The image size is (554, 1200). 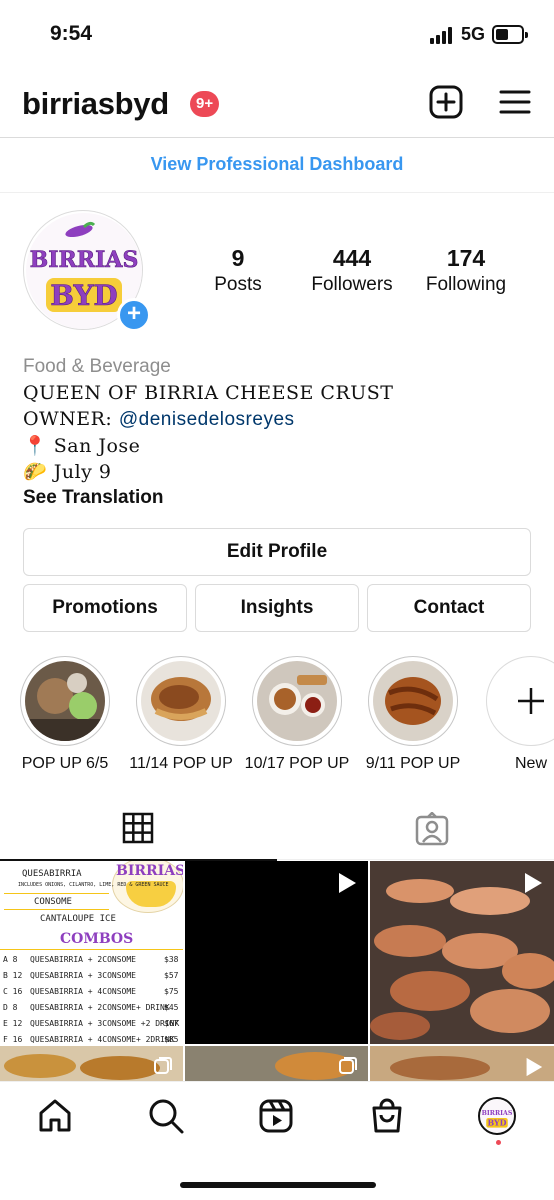 What do you see at coordinates (238, 258) in the screenshot?
I see `posts-count: 9` at bounding box center [238, 258].